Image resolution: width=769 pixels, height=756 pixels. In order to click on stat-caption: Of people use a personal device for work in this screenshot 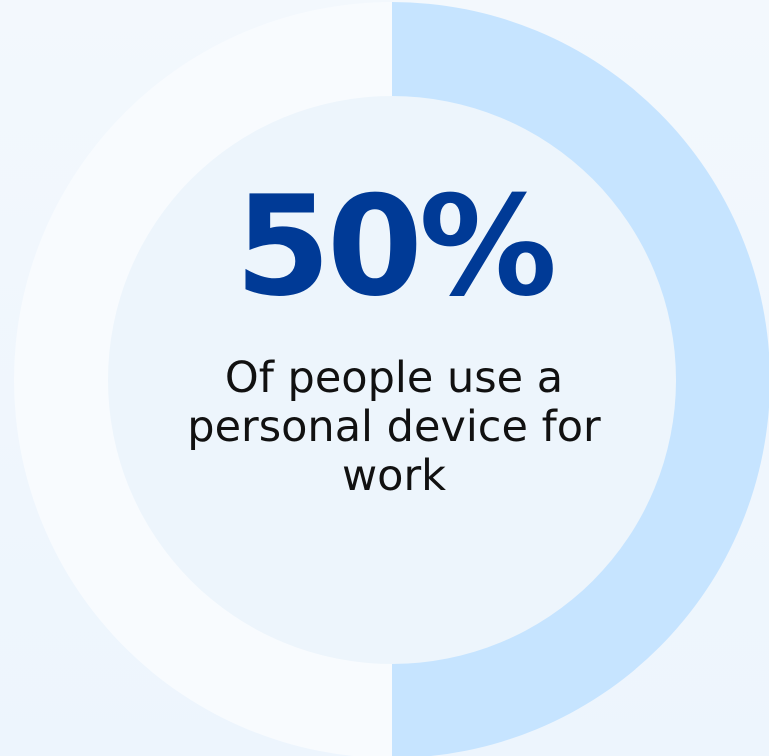, I will do `click(394, 427)`.